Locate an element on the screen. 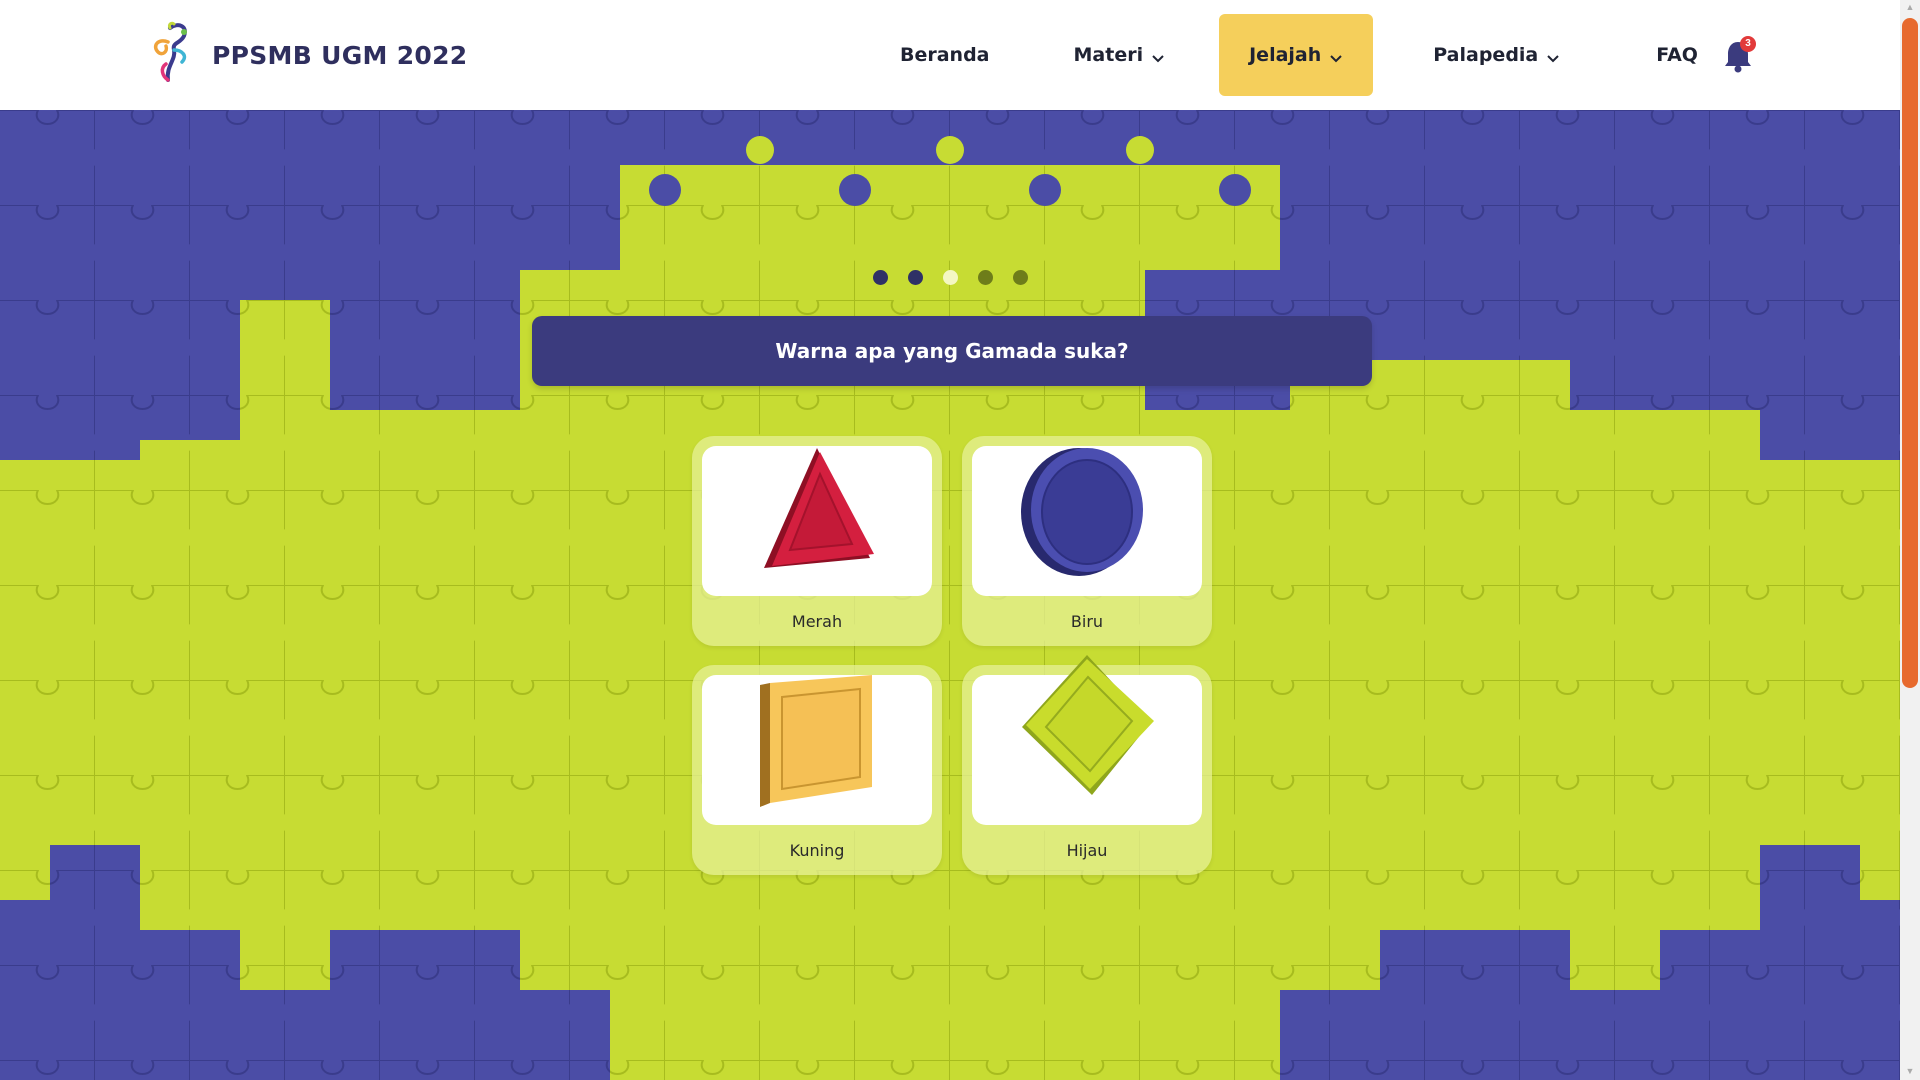 The width and height of the screenshot is (1920, 1080). nav-faq: FAQ is located at coordinates (1677, 55).